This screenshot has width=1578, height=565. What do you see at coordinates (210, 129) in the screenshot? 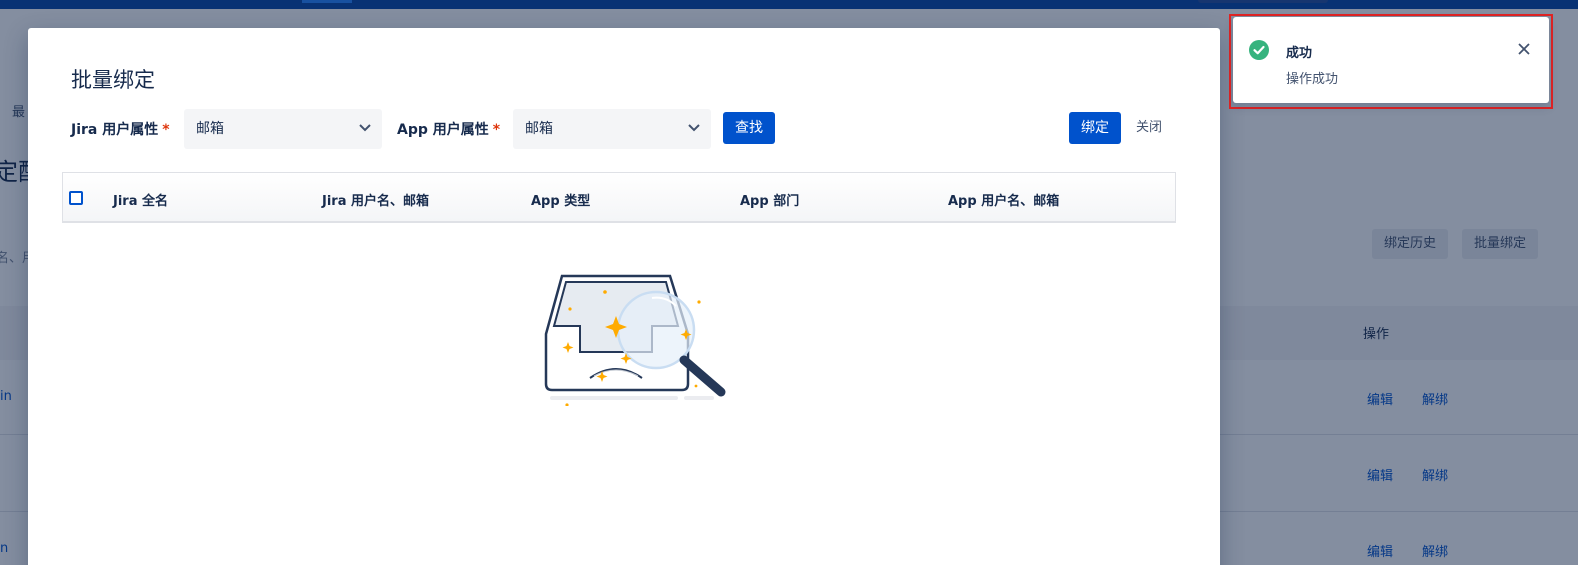
I see `jira-attr-selected-value: 邮箱` at bounding box center [210, 129].